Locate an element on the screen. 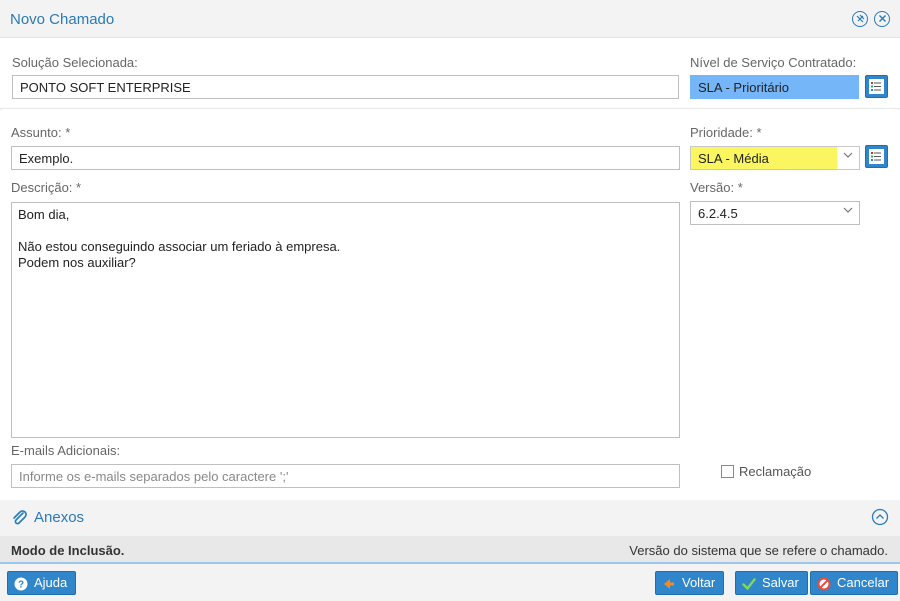  voltar-label: Voltar is located at coordinates (699, 582).